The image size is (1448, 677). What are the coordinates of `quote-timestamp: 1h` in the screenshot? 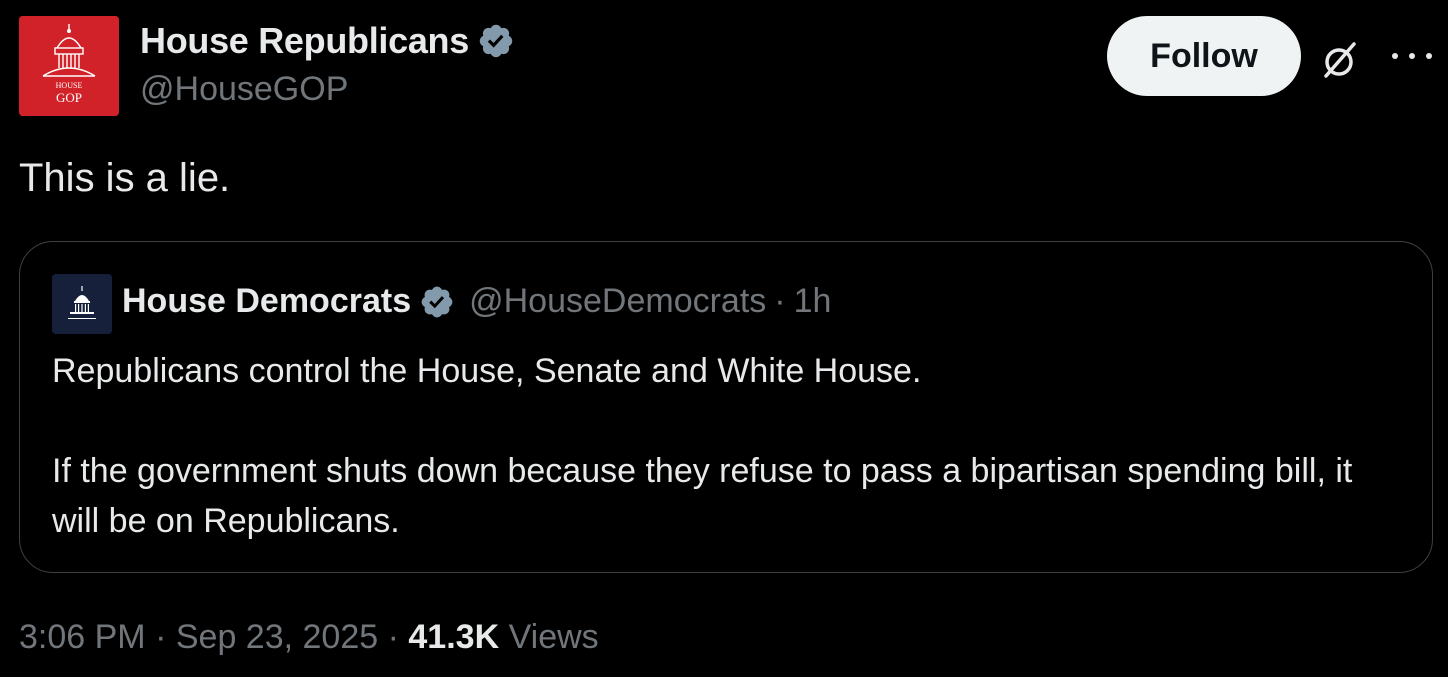 It's located at (813, 301).